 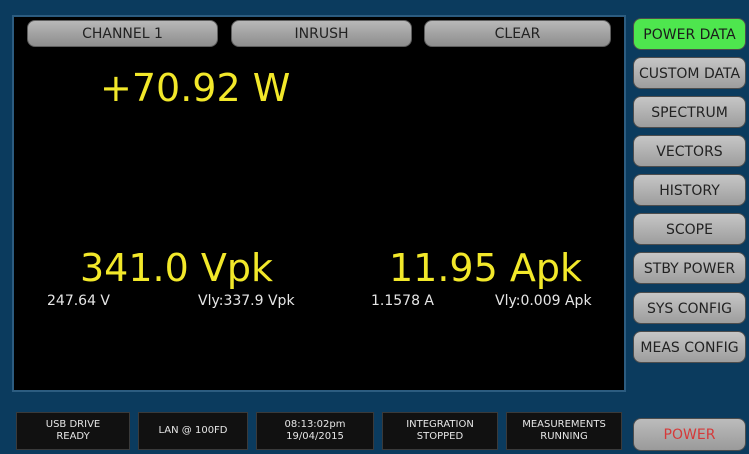 I want to click on clock-status: 08:13:02pm 19/04/2015, so click(x=315, y=431).